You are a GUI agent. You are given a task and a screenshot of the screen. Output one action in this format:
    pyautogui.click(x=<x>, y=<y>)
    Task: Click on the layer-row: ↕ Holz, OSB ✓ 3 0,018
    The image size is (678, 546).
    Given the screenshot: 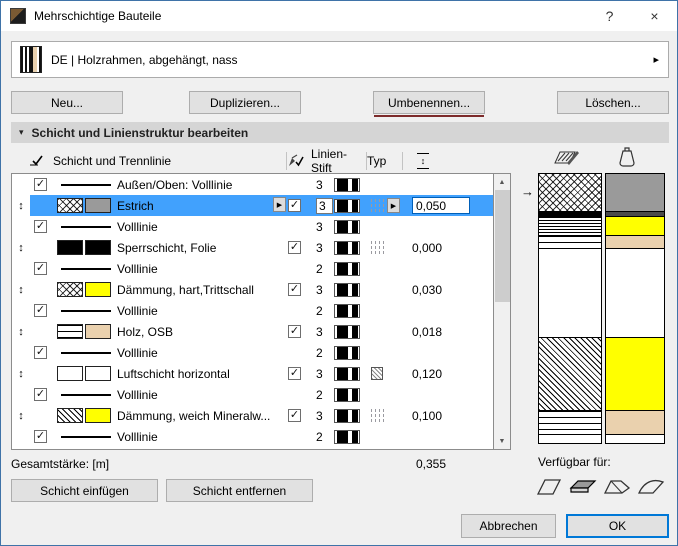 What is the action you would take?
    pyautogui.click(x=252, y=331)
    